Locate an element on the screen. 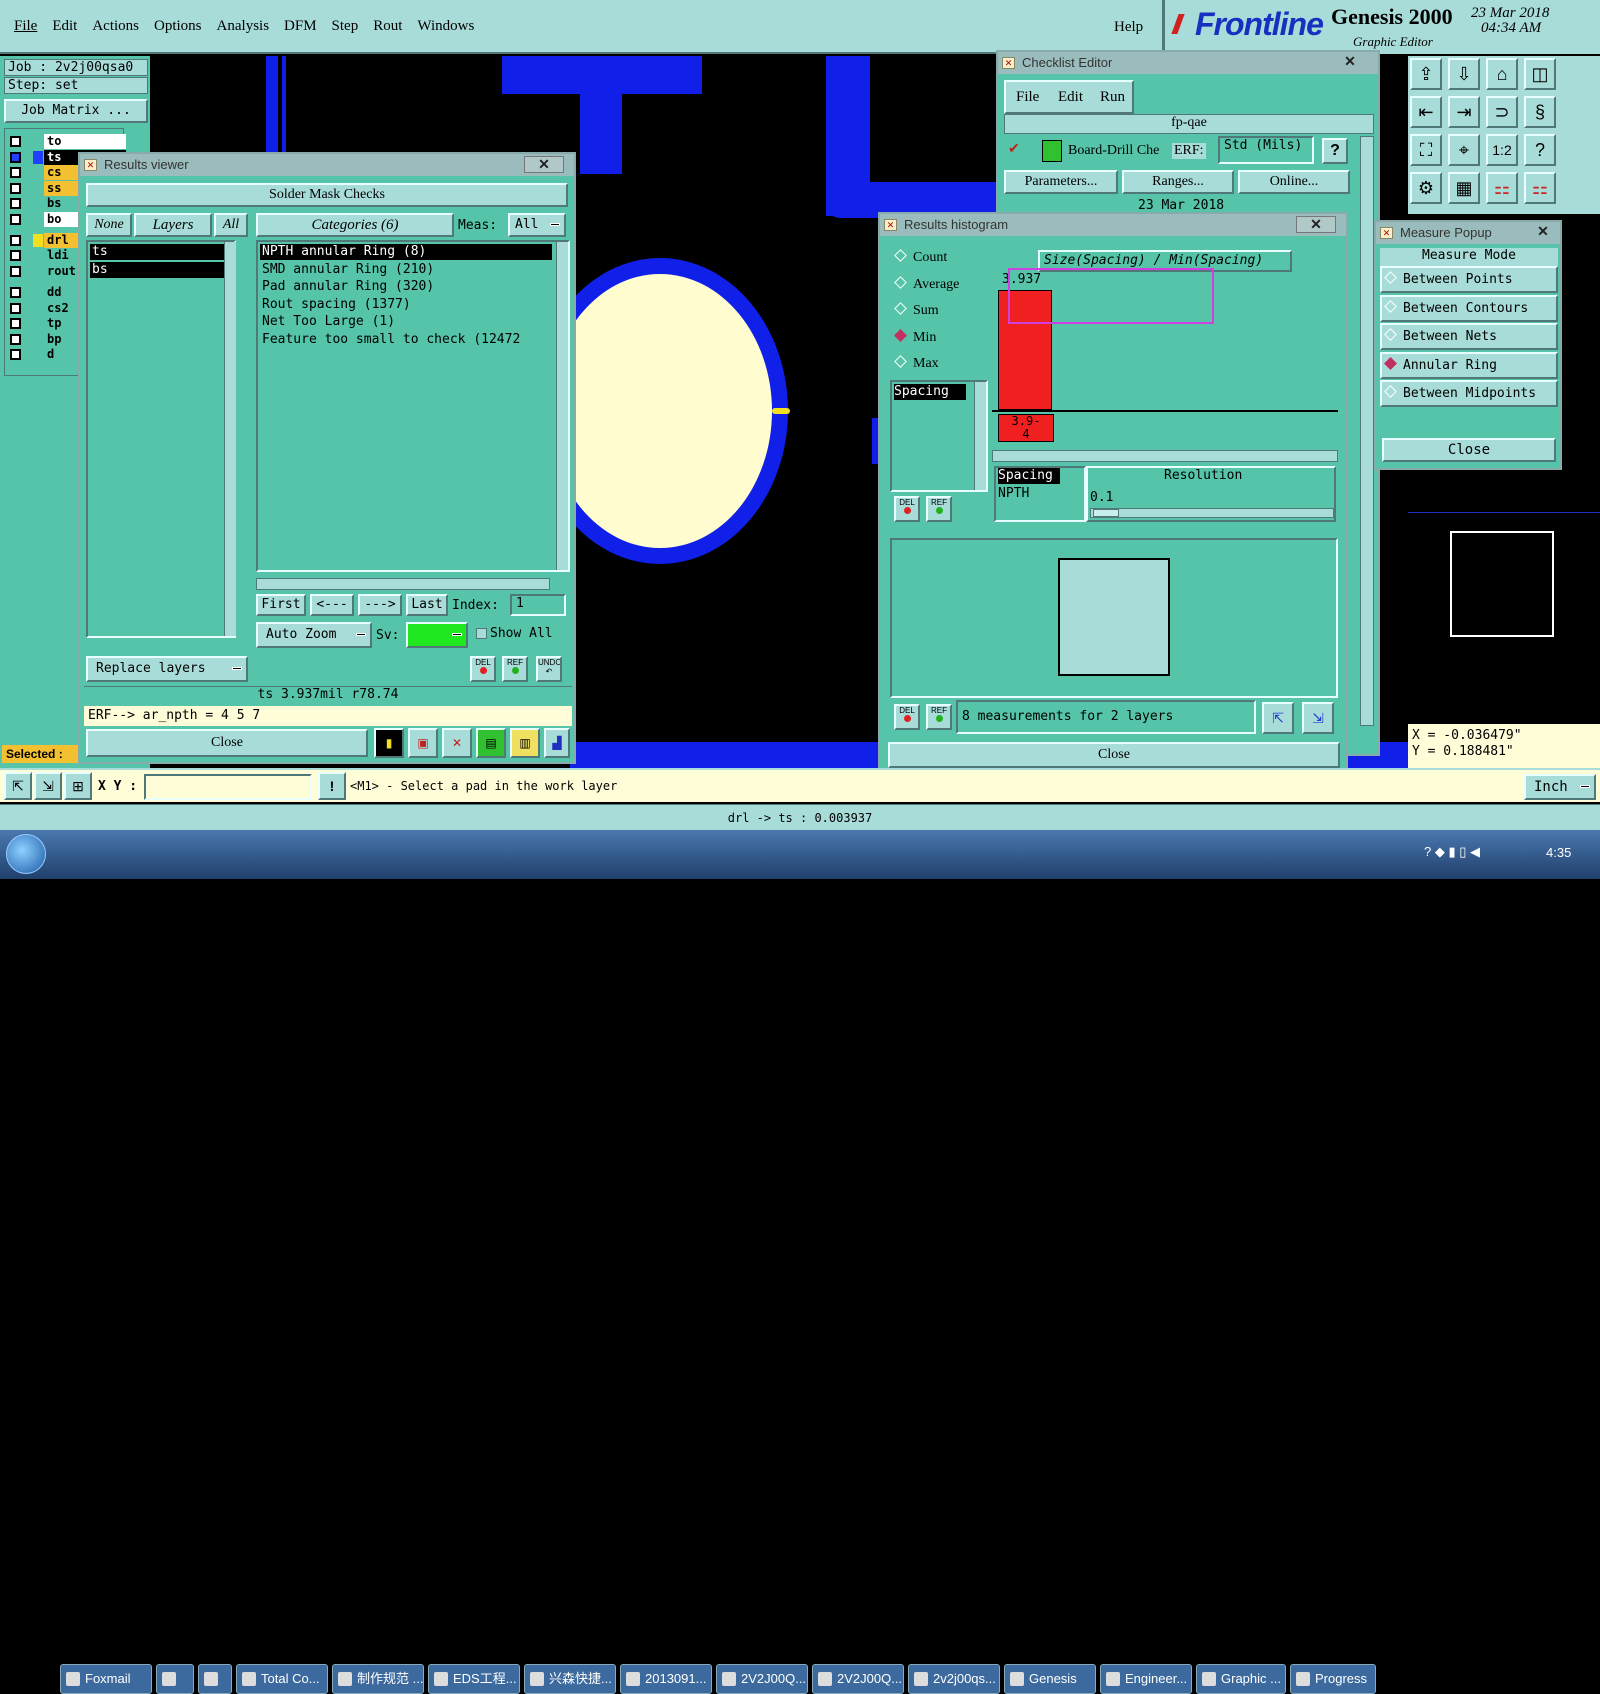 Image resolution: width=1600 pixels, height=1694 pixels. category-item: Pad annular Ring (320) is located at coordinates (406, 287).